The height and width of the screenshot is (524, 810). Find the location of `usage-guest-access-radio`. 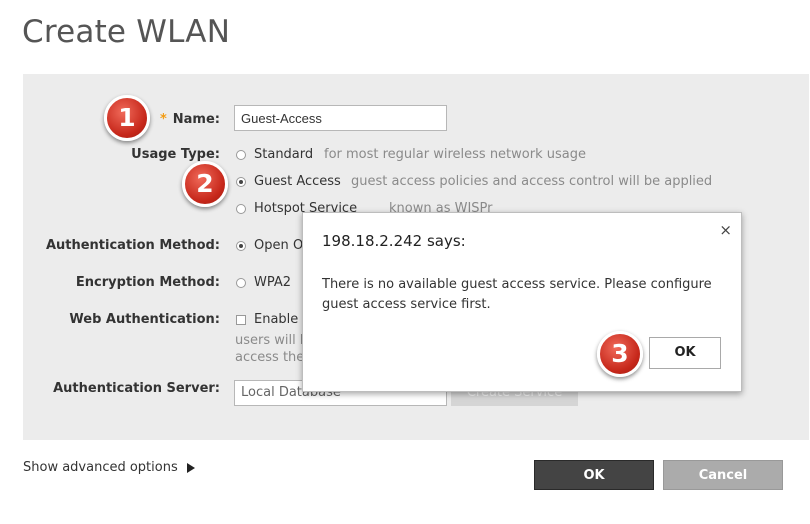

usage-guest-access-radio is located at coordinates (241, 182).